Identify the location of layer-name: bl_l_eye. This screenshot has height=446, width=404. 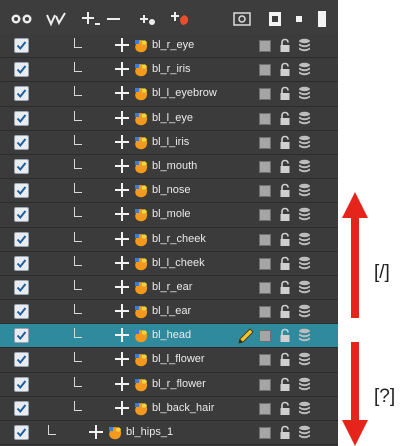
(172, 118).